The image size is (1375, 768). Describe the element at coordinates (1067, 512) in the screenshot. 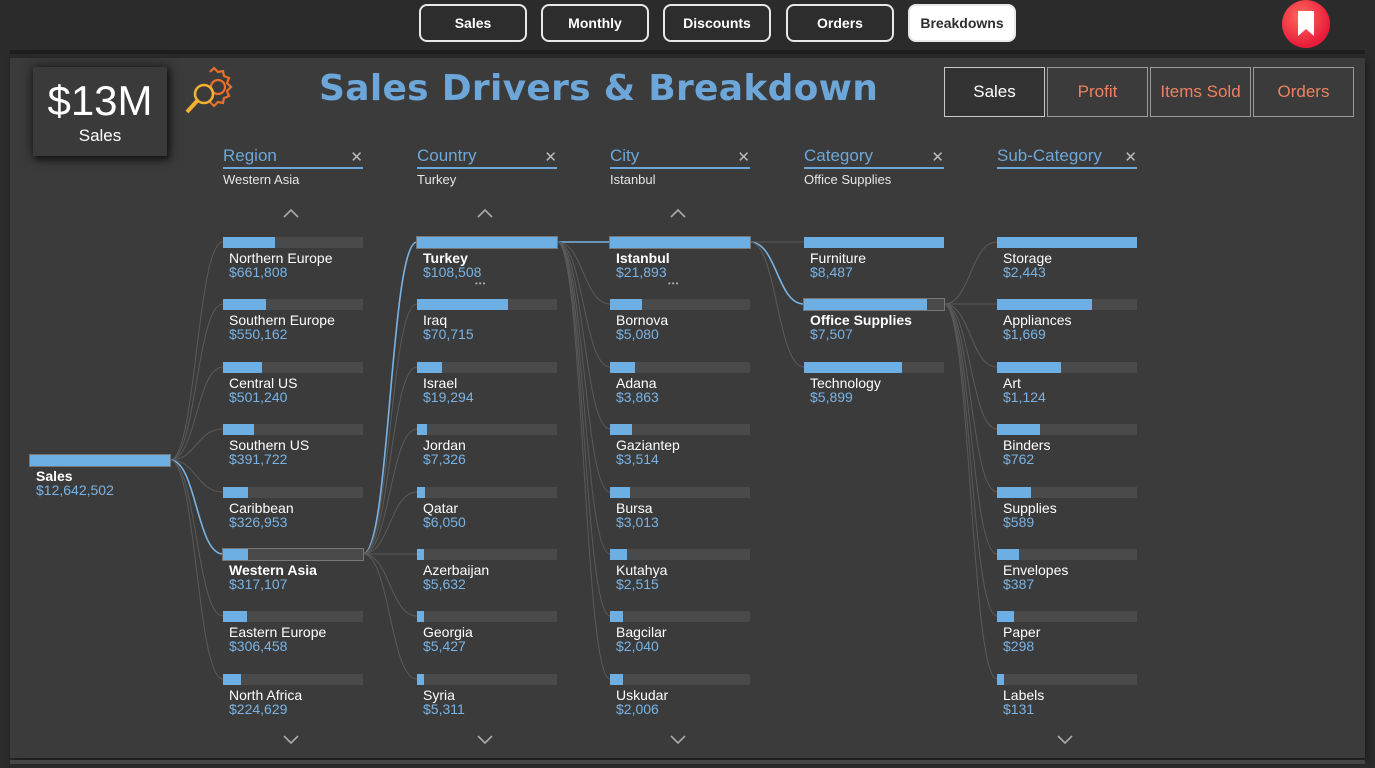

I see `node-sub-category-supplies: Supplies $589` at that location.